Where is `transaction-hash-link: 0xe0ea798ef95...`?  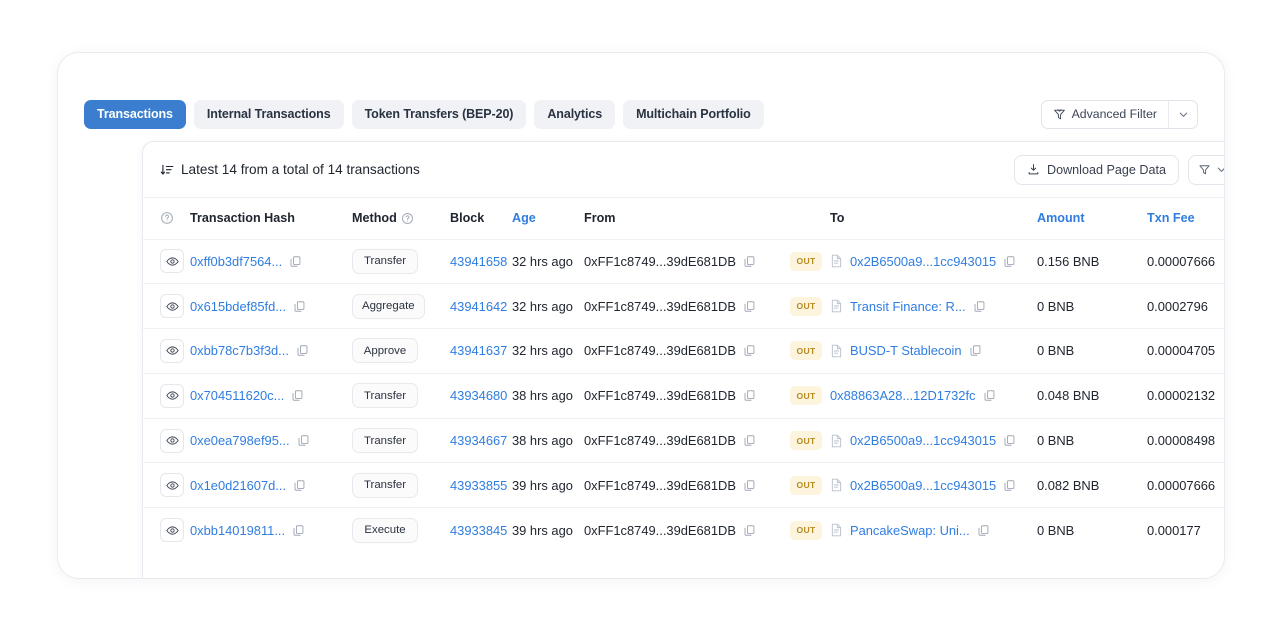
transaction-hash-link: 0xe0ea798ef95... is located at coordinates (240, 440).